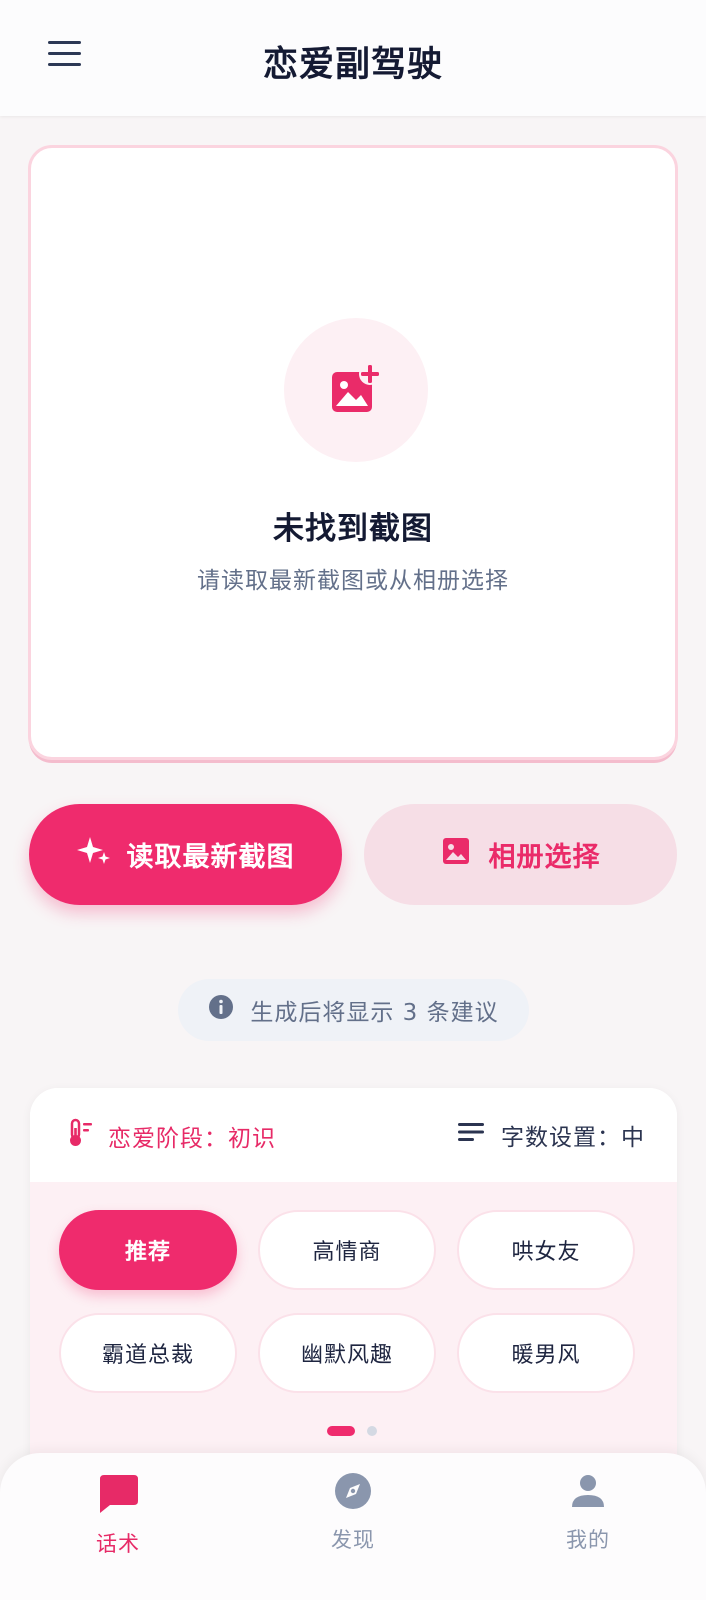 The width and height of the screenshot is (706, 1600). I want to click on style-chip-high-eq: 高情商, so click(347, 1250).